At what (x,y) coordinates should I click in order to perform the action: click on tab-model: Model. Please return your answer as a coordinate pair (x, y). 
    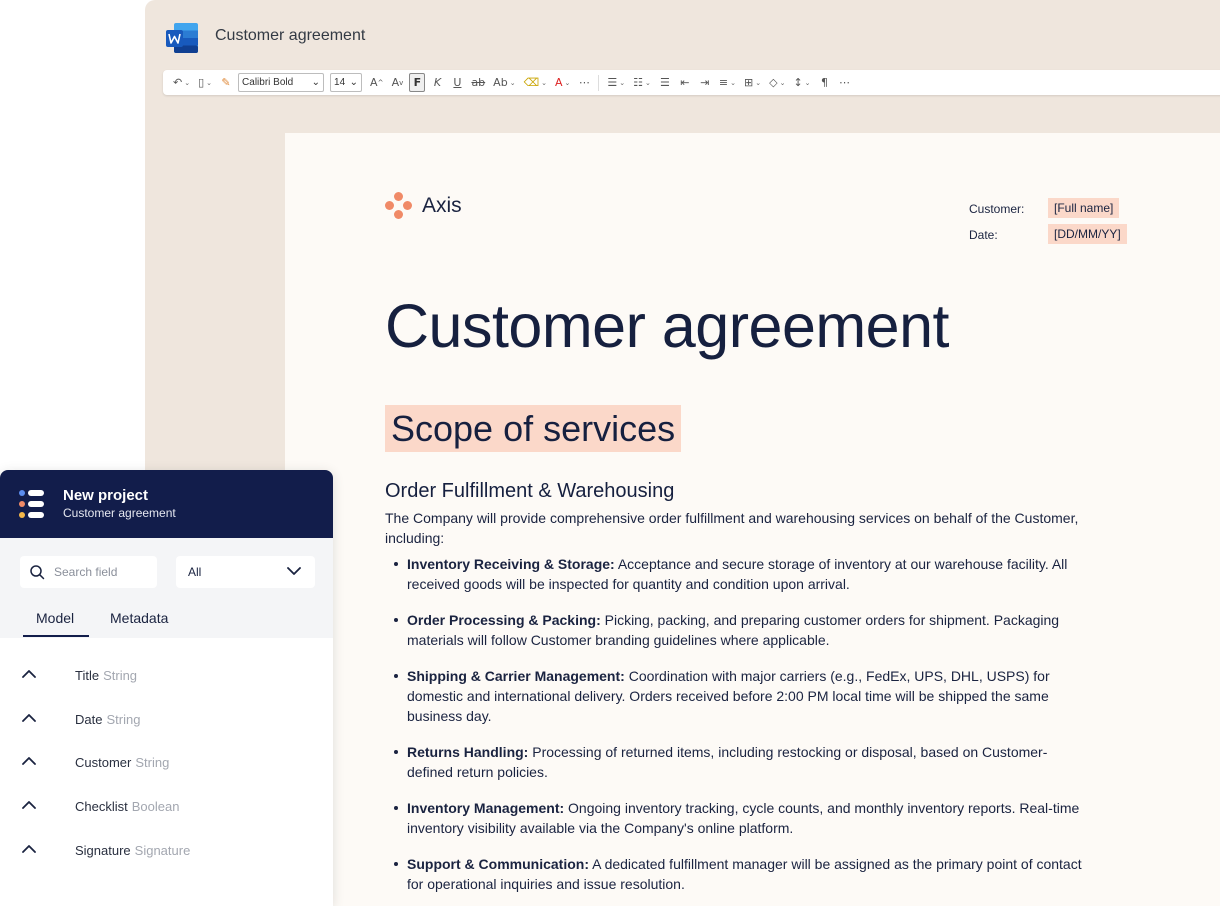
    Looking at the image, I should click on (55, 618).